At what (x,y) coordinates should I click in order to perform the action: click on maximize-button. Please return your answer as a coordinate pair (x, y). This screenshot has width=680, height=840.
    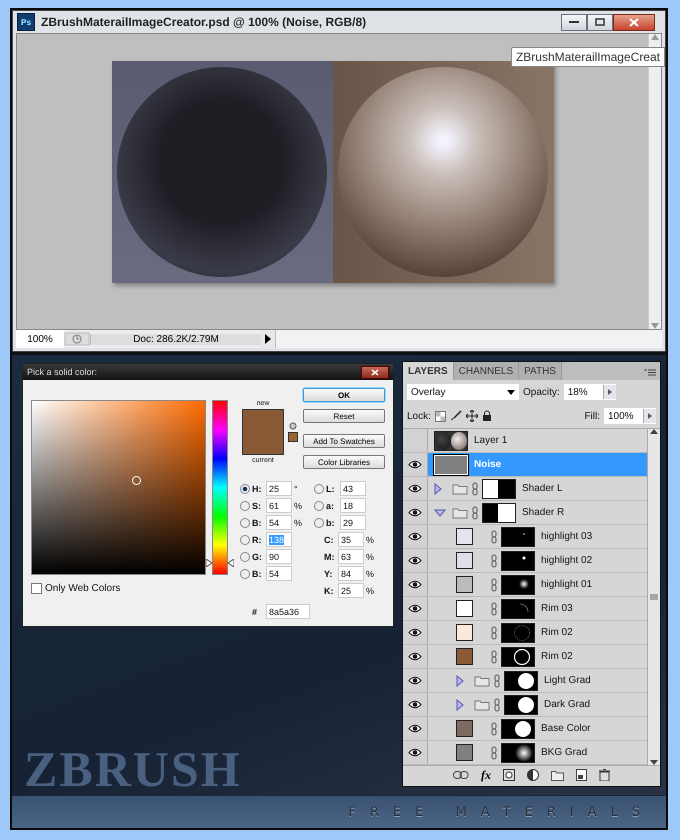
    Looking at the image, I should click on (600, 22).